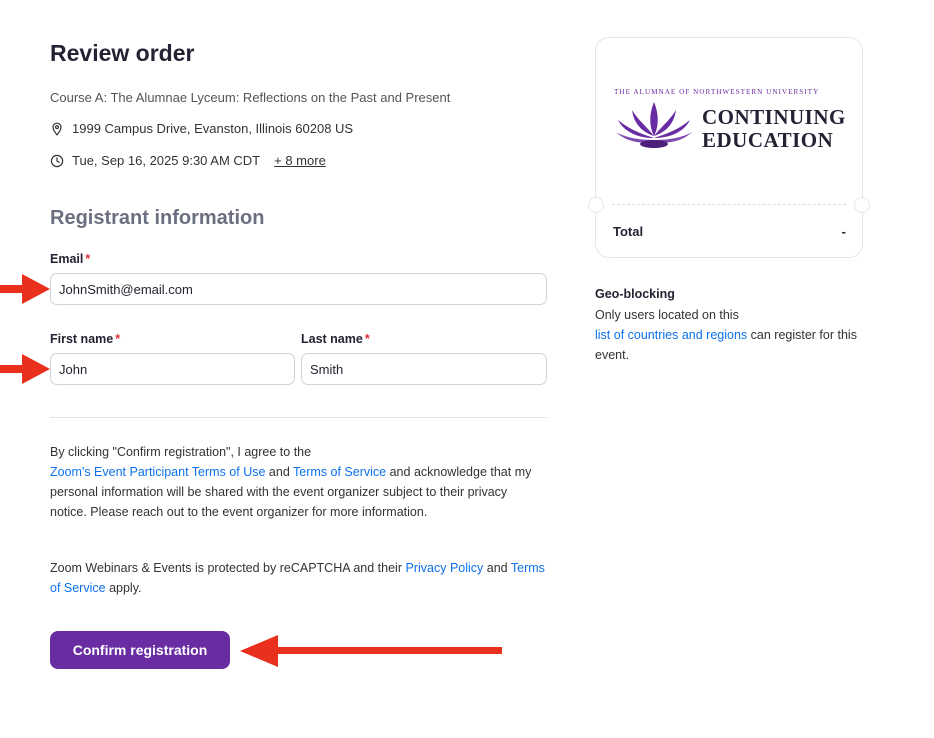 Image resolution: width=934 pixels, height=738 pixels. I want to click on last-name-label: Last name *, so click(335, 339).